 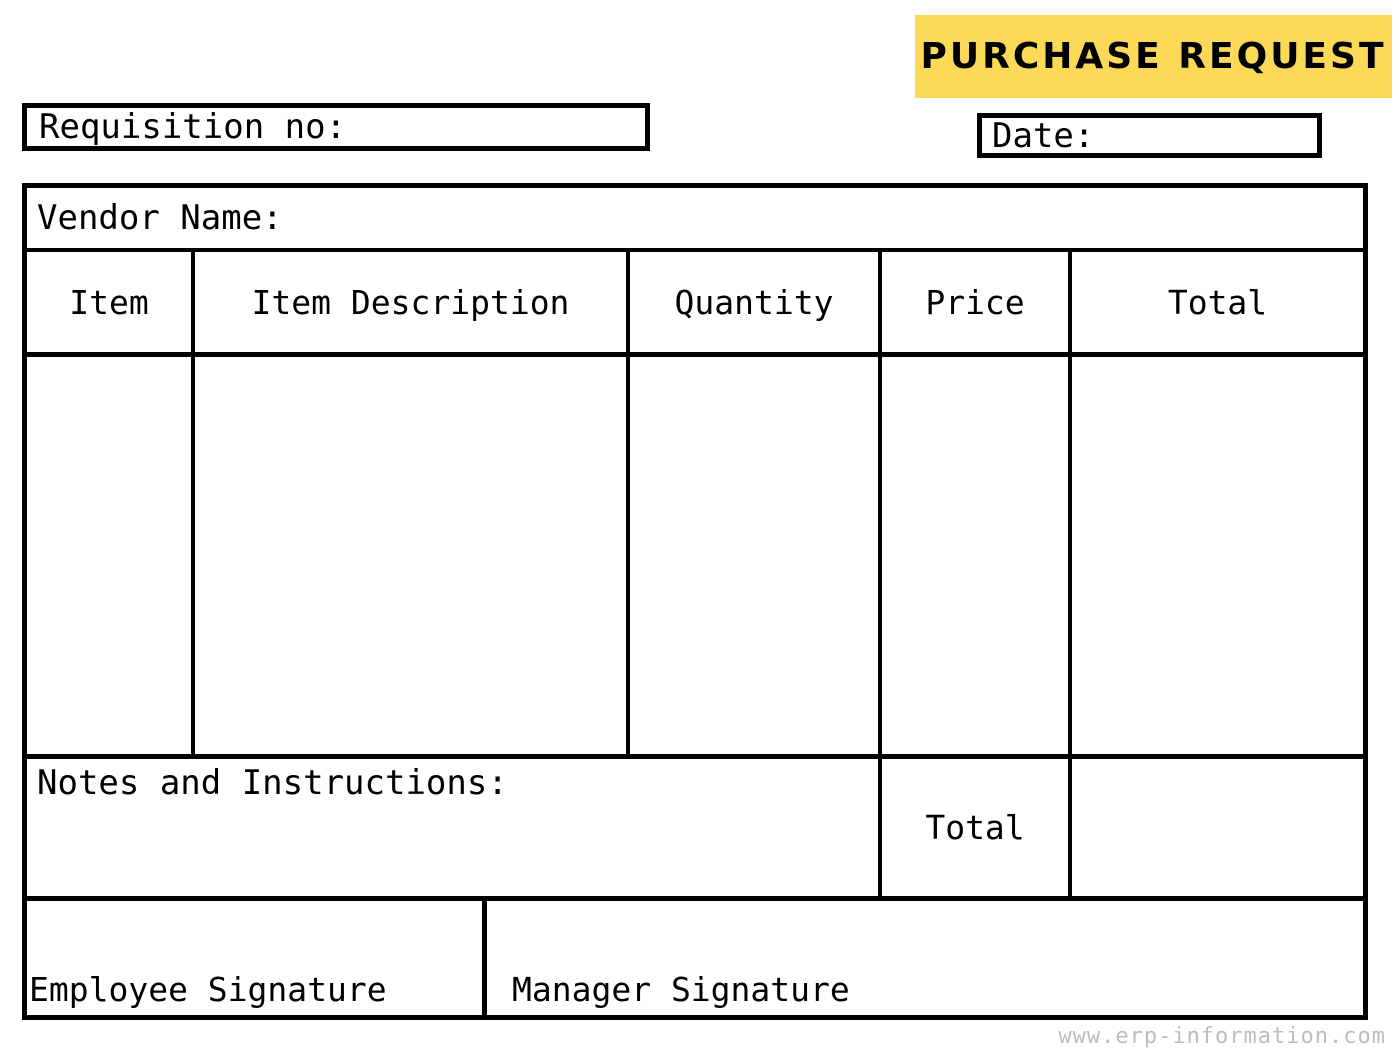 What do you see at coordinates (111, 555) in the screenshot?
I see `cell-item-blank` at bounding box center [111, 555].